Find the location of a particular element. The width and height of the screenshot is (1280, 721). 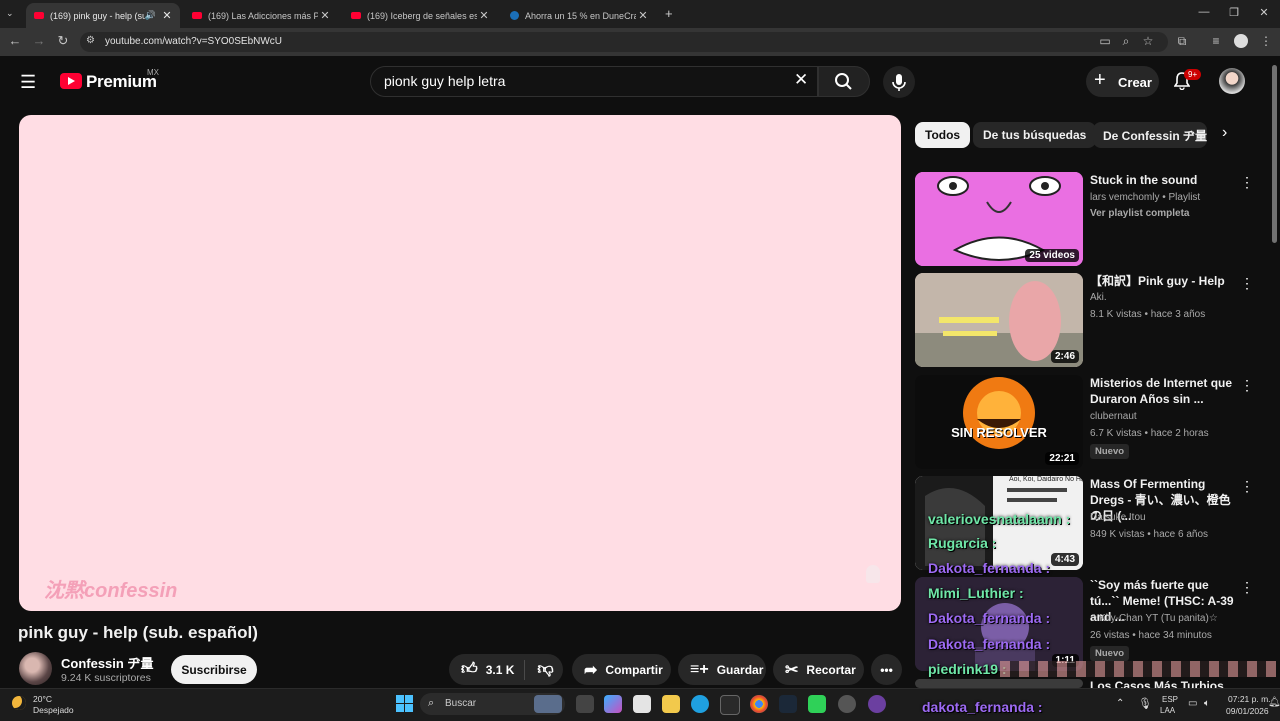

rec-title-2: 【和訳】Pink guy - Help is located at coordinates (1164, 281).